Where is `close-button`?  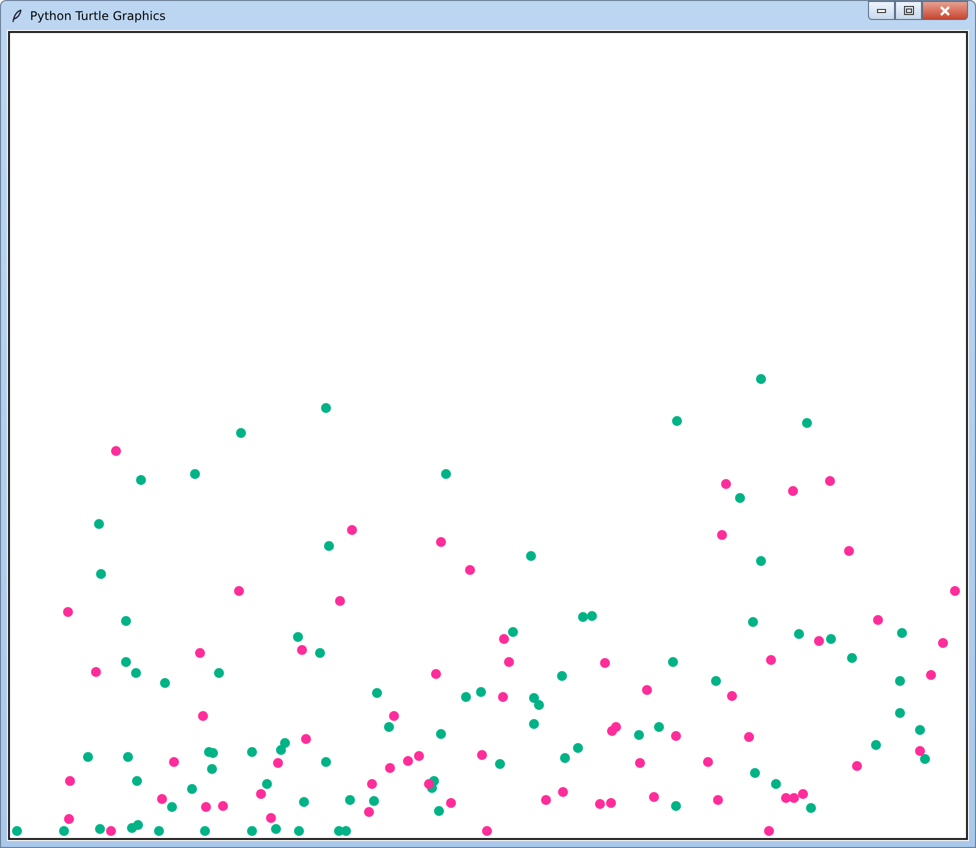 close-button is located at coordinates (945, 10).